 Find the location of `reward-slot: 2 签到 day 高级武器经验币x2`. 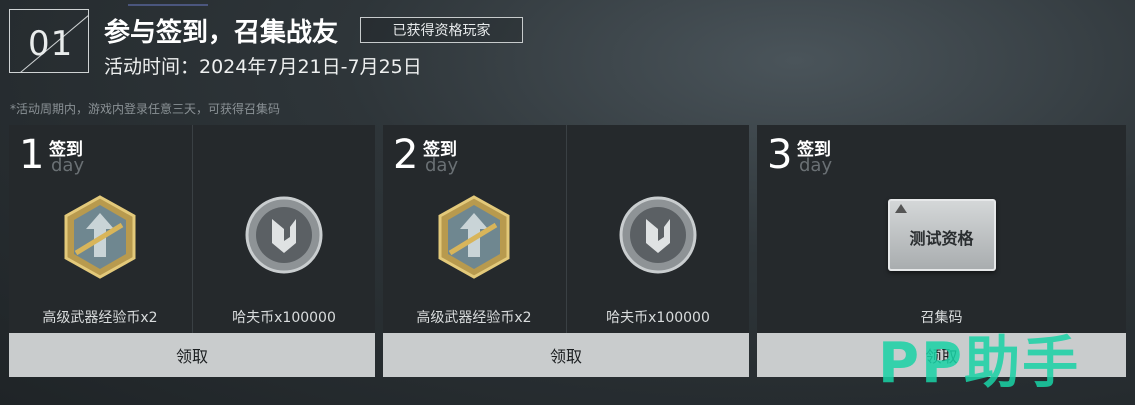

reward-slot: 2 签到 day 高级武器经验币x2 is located at coordinates (474, 229).